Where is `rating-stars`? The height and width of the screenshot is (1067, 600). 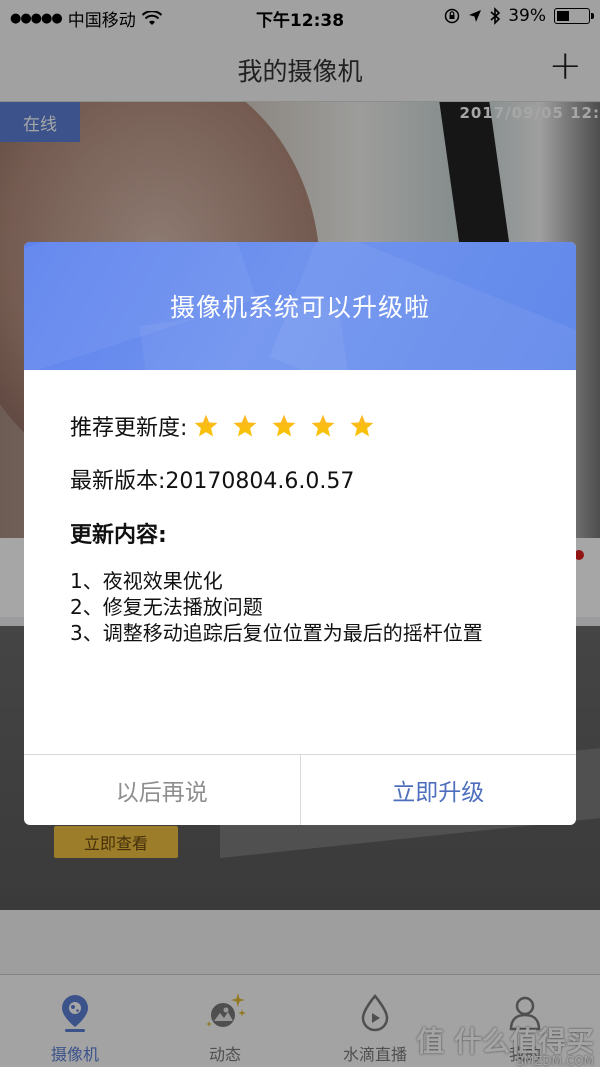 rating-stars is located at coordinates (284, 426).